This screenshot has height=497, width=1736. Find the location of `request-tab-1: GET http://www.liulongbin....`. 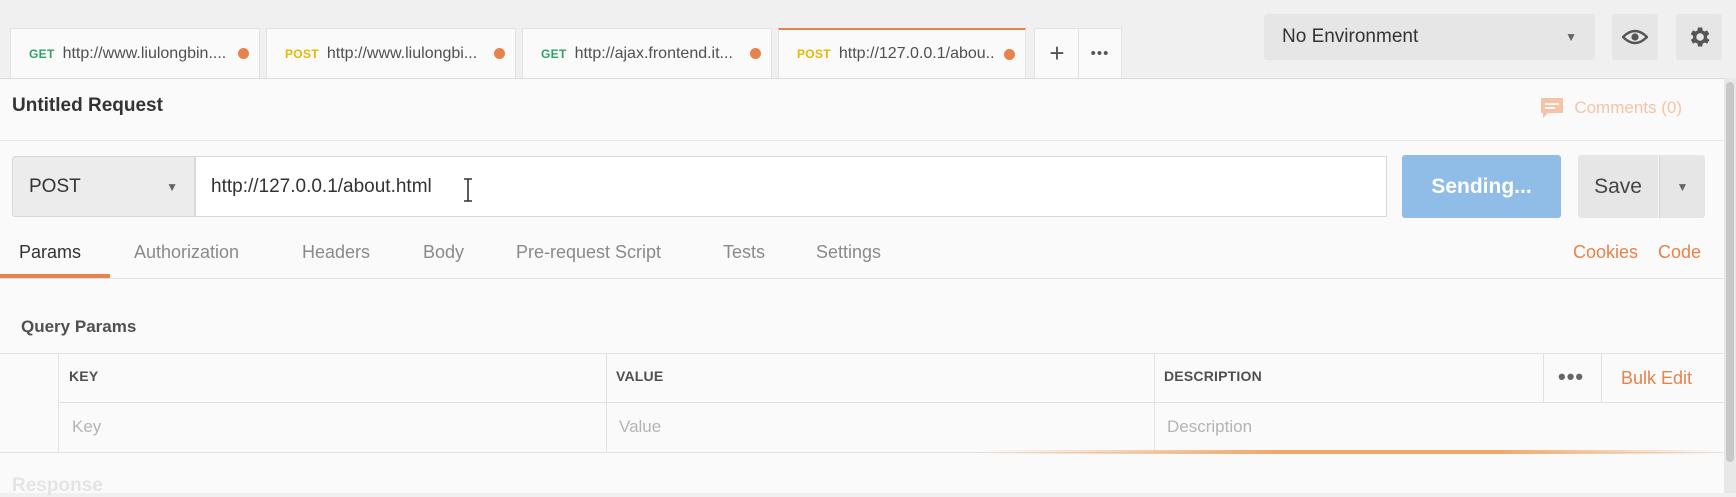

request-tab-1: GET http://www.liulongbin.... is located at coordinates (135, 53).